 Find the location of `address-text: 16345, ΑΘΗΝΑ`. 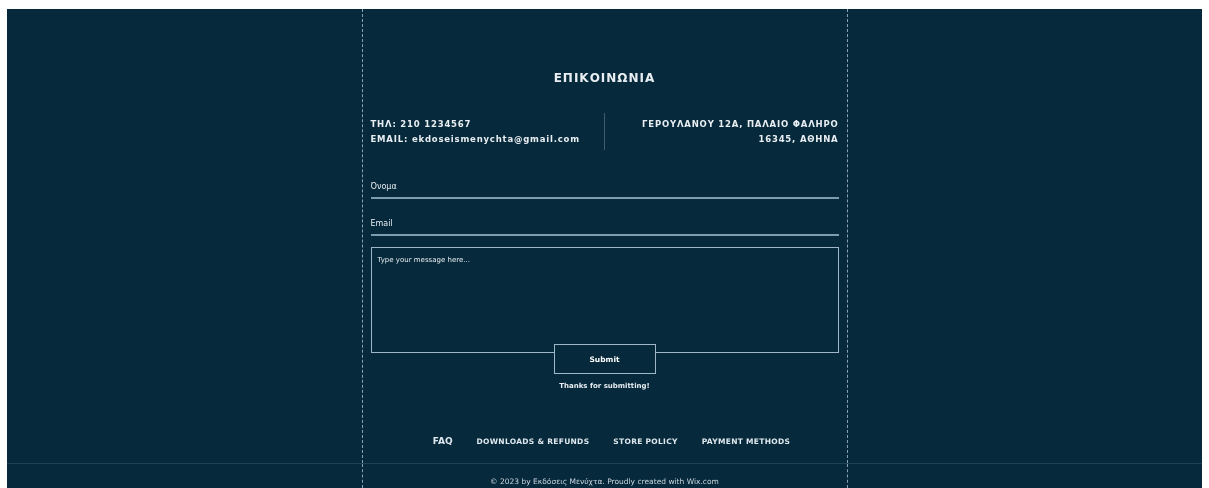

address-text: 16345, ΑΘΗΝΑ is located at coordinates (798, 139).